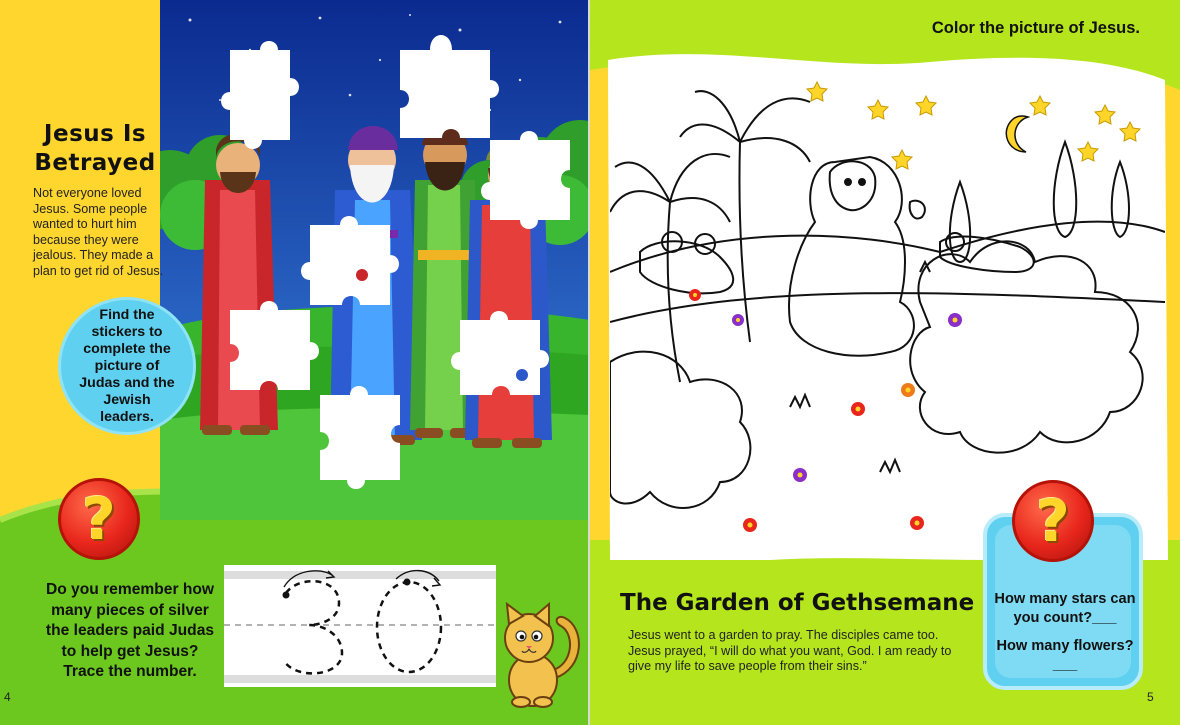  I want to click on page-number: 5, so click(1150, 697).